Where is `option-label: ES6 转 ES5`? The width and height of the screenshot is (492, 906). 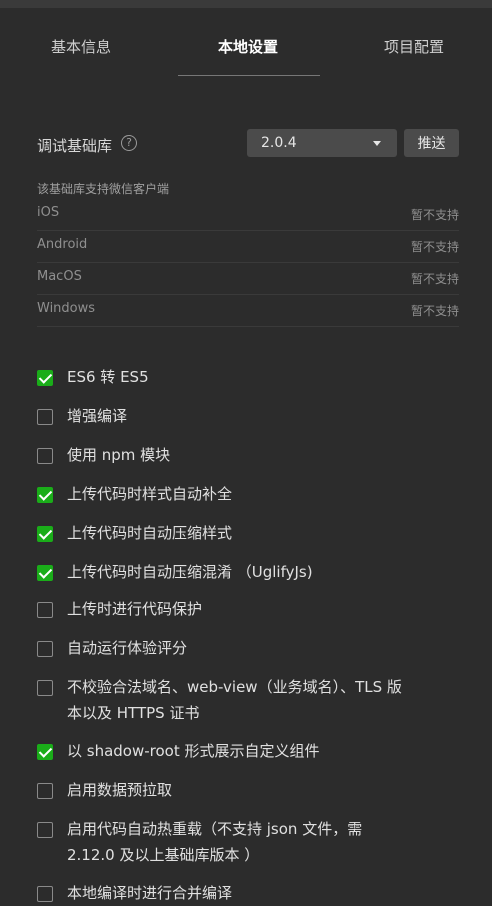
option-label: ES6 转 ES5 is located at coordinates (108, 377).